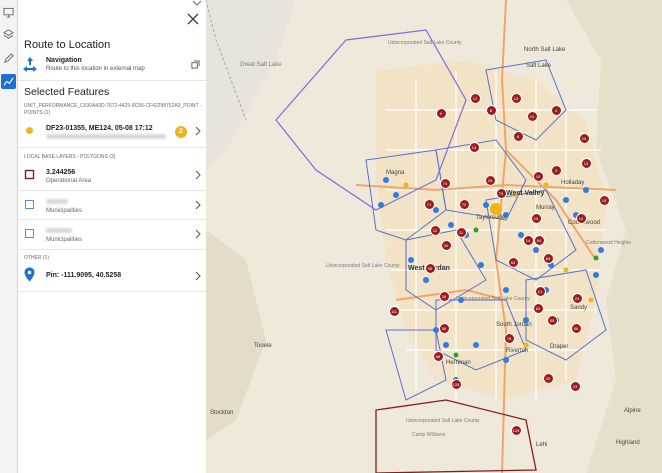 The height and width of the screenshot is (473, 662). Describe the element at coordinates (579, 308) in the screenshot. I see `label-sandy: Sandy` at that location.